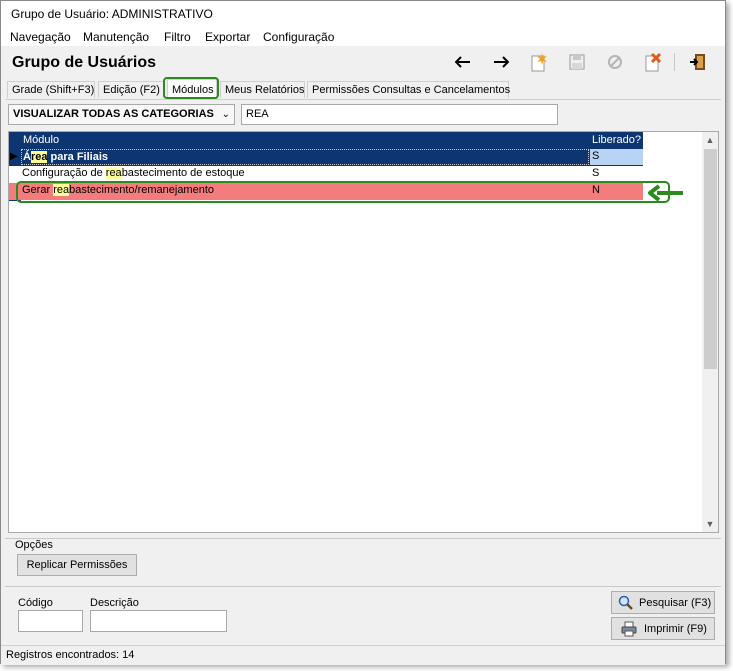 This screenshot has width=733, height=671. What do you see at coordinates (305, 157) in the screenshot?
I see `cell-modulo: Área para Filiais` at bounding box center [305, 157].